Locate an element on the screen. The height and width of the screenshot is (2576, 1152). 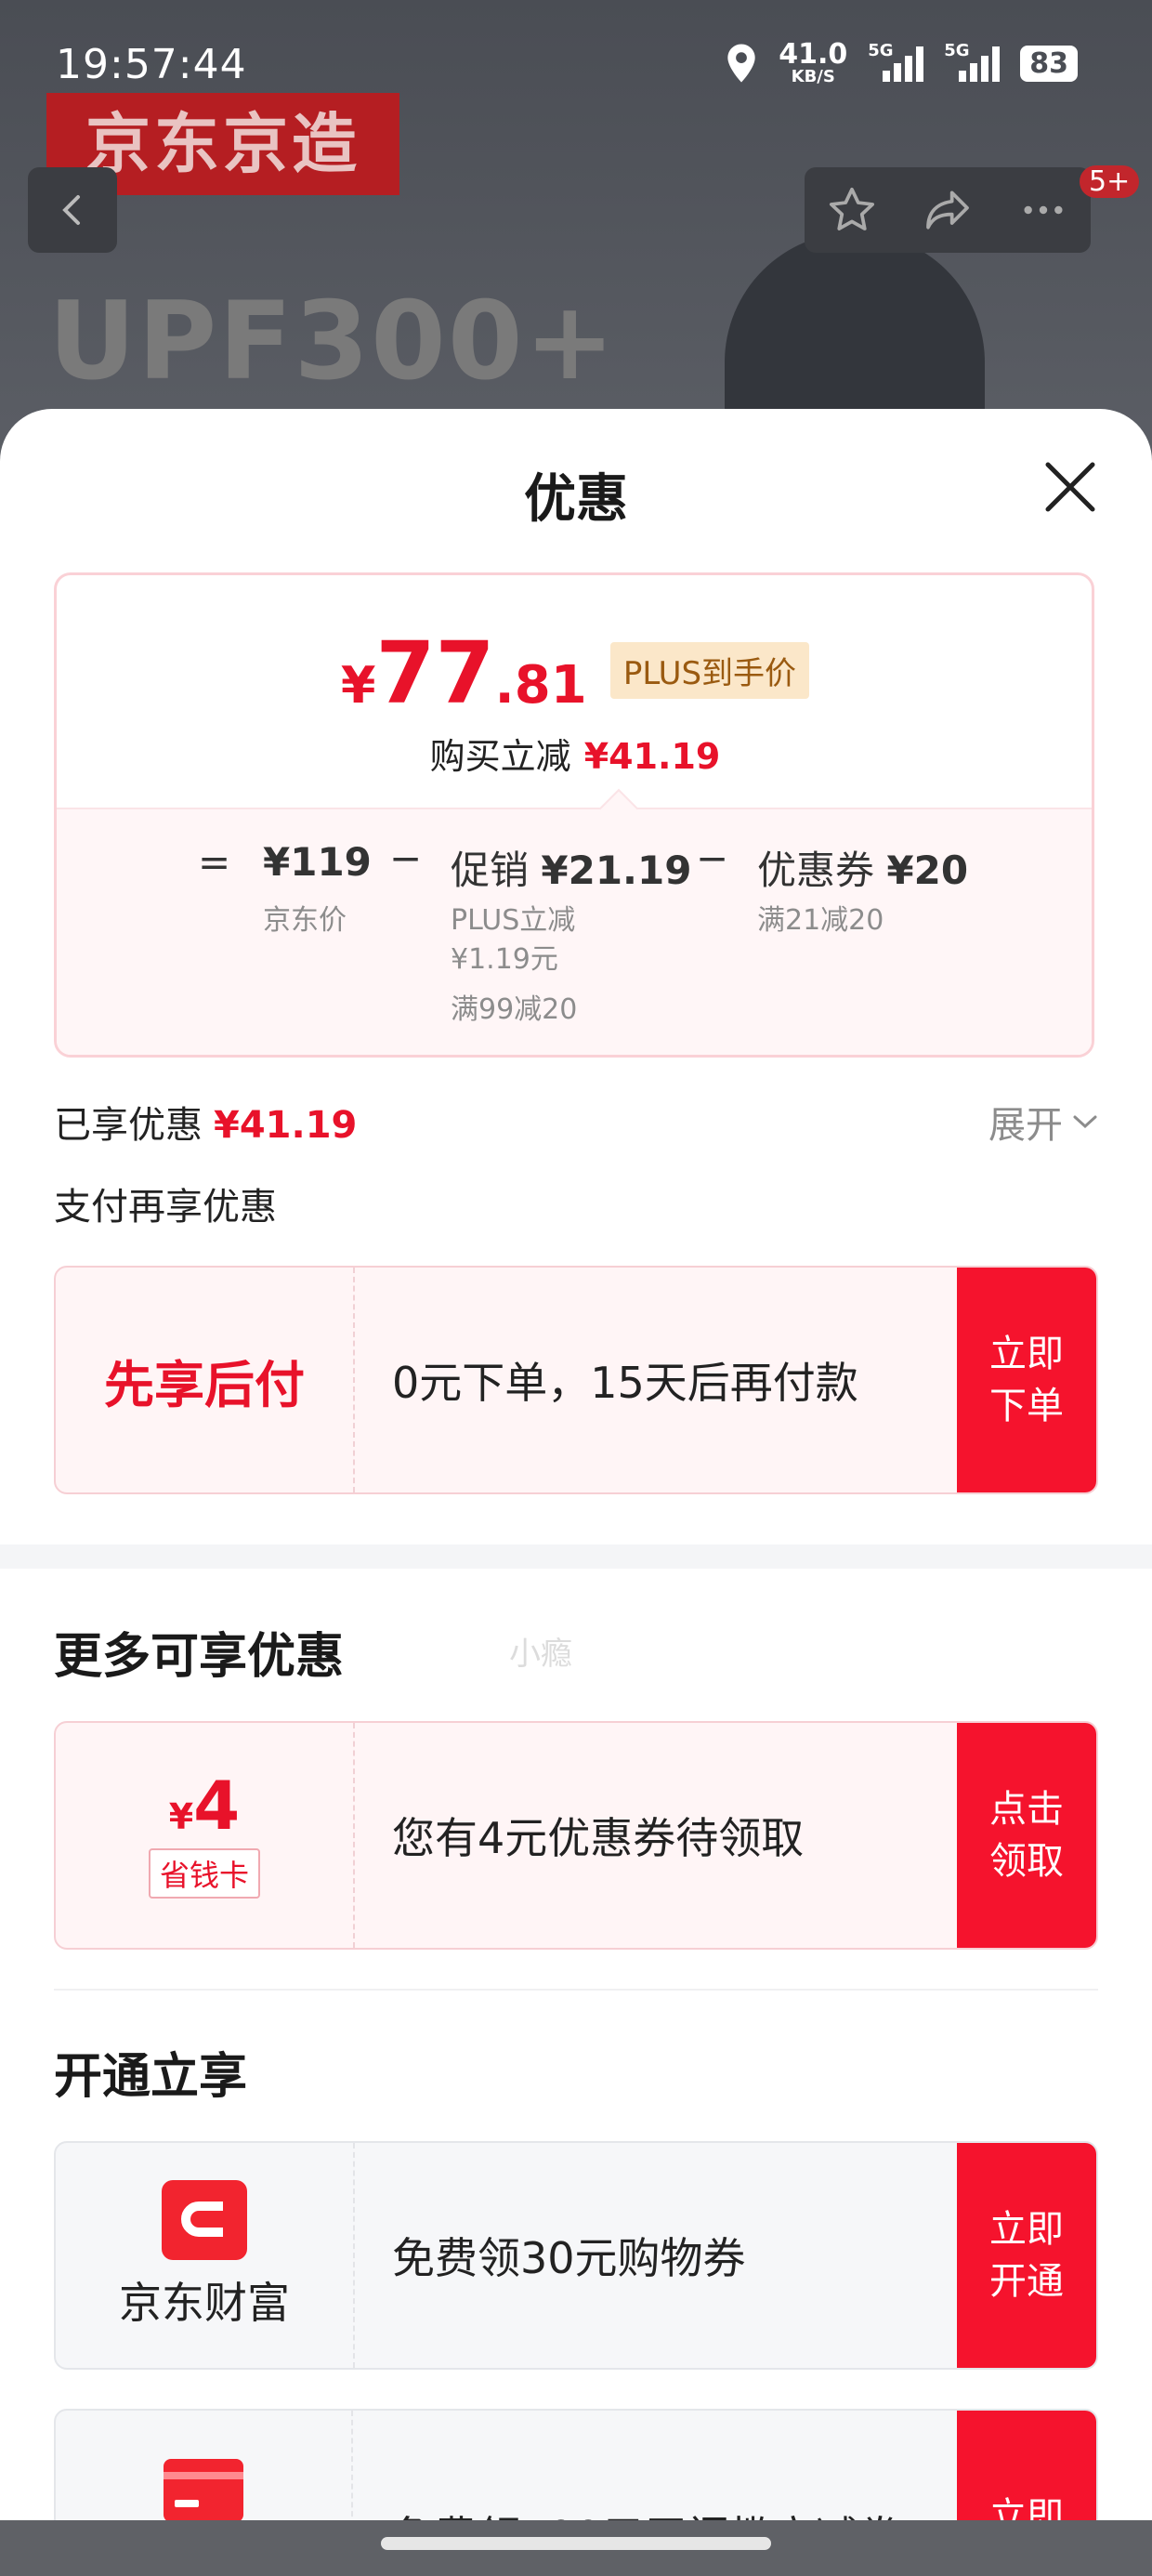
coupon-amount-value: 4 is located at coordinates (217, 1806).